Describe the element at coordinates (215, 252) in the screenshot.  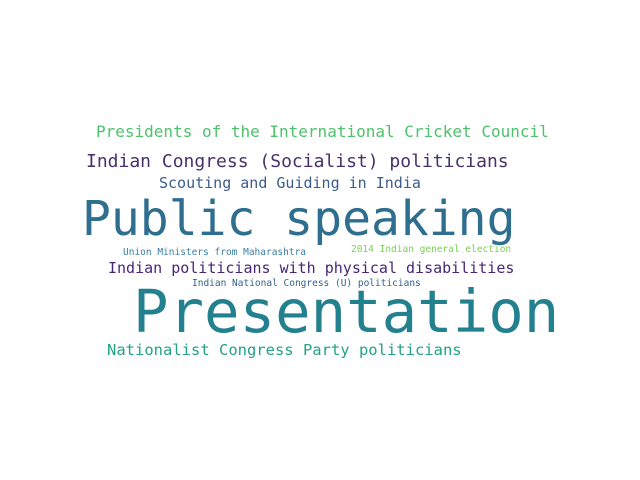
I see `word-union-ministers: Union Ministers from Maharashtra` at that location.